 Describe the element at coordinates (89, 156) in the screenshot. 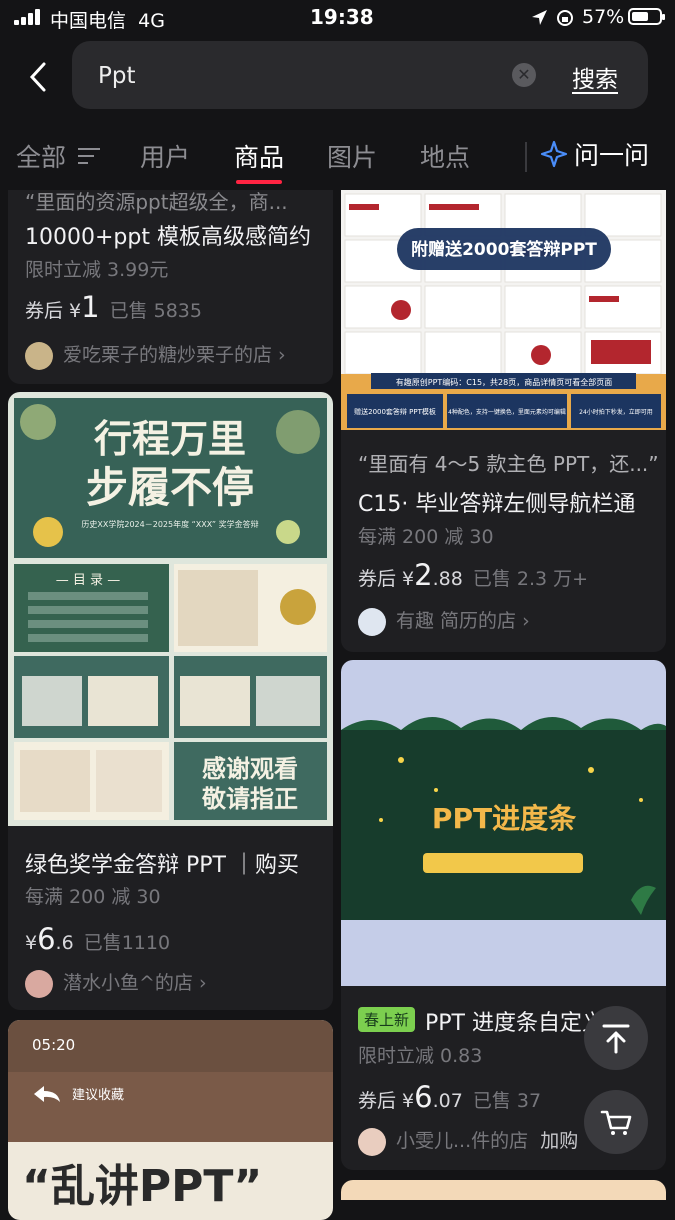

I see `filter-icon` at that location.